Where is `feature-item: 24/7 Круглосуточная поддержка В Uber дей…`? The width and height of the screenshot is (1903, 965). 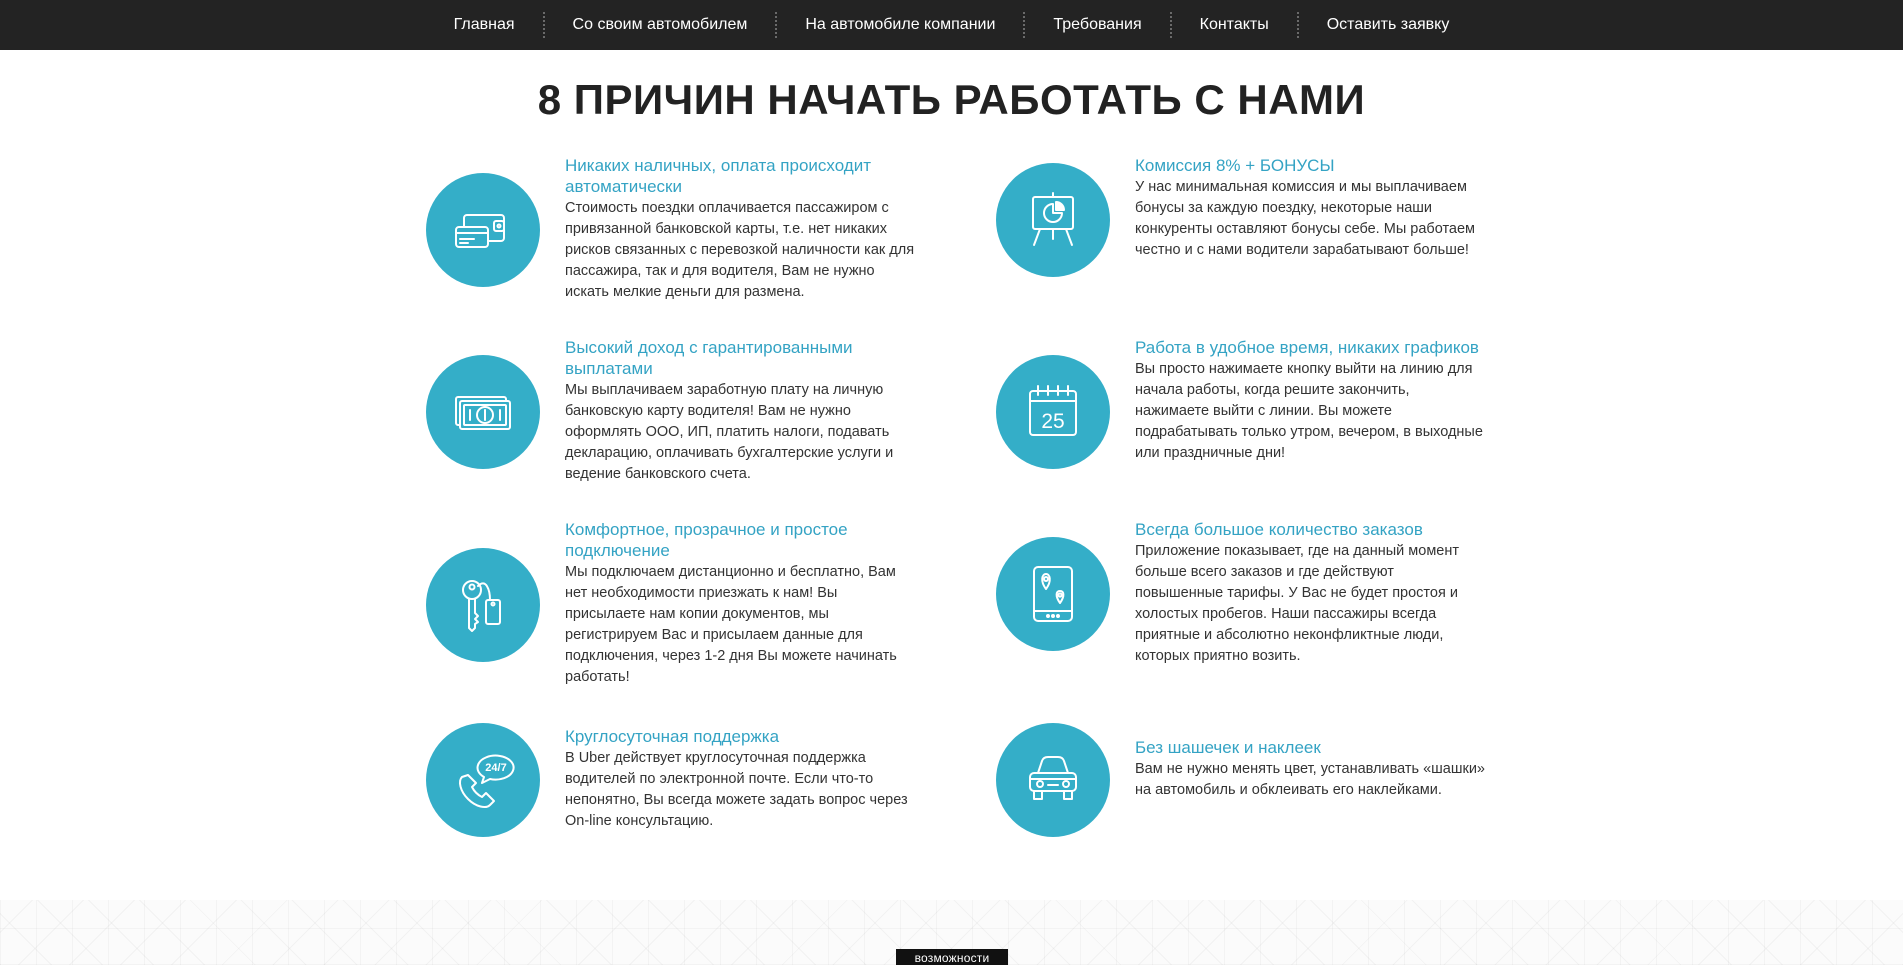 feature-item: 24/7 Круглосуточная поддержка В Uber дей… is located at coordinates (671, 824).